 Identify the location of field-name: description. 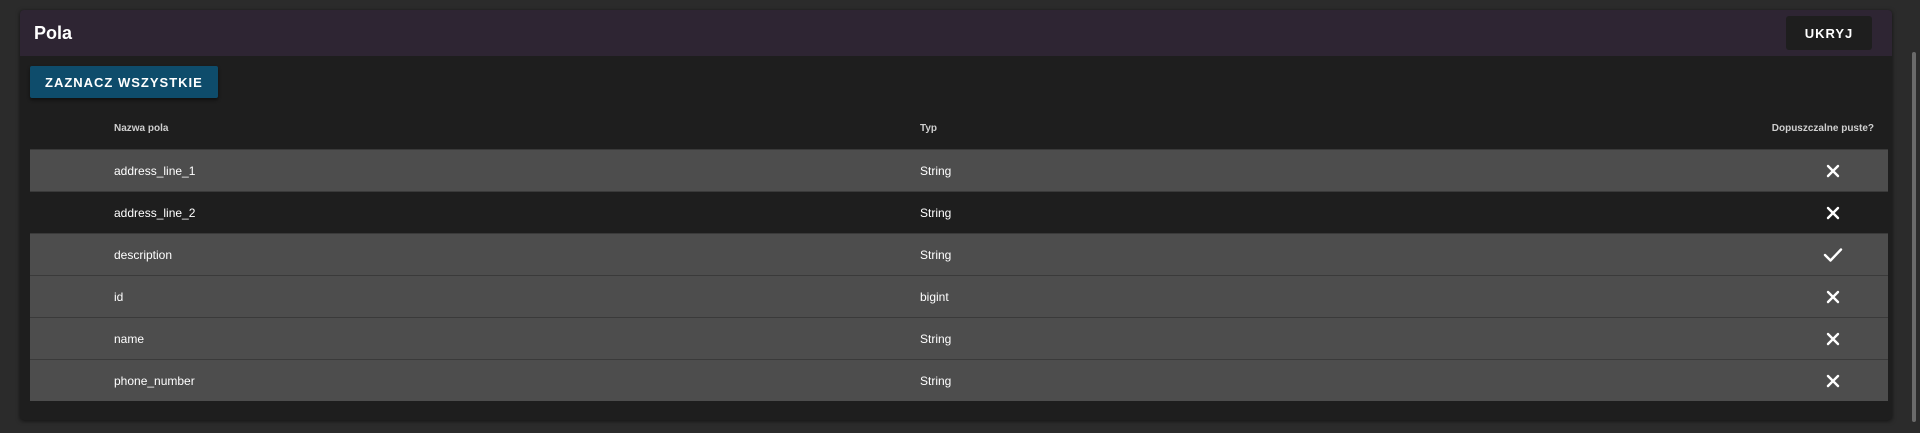
(143, 254).